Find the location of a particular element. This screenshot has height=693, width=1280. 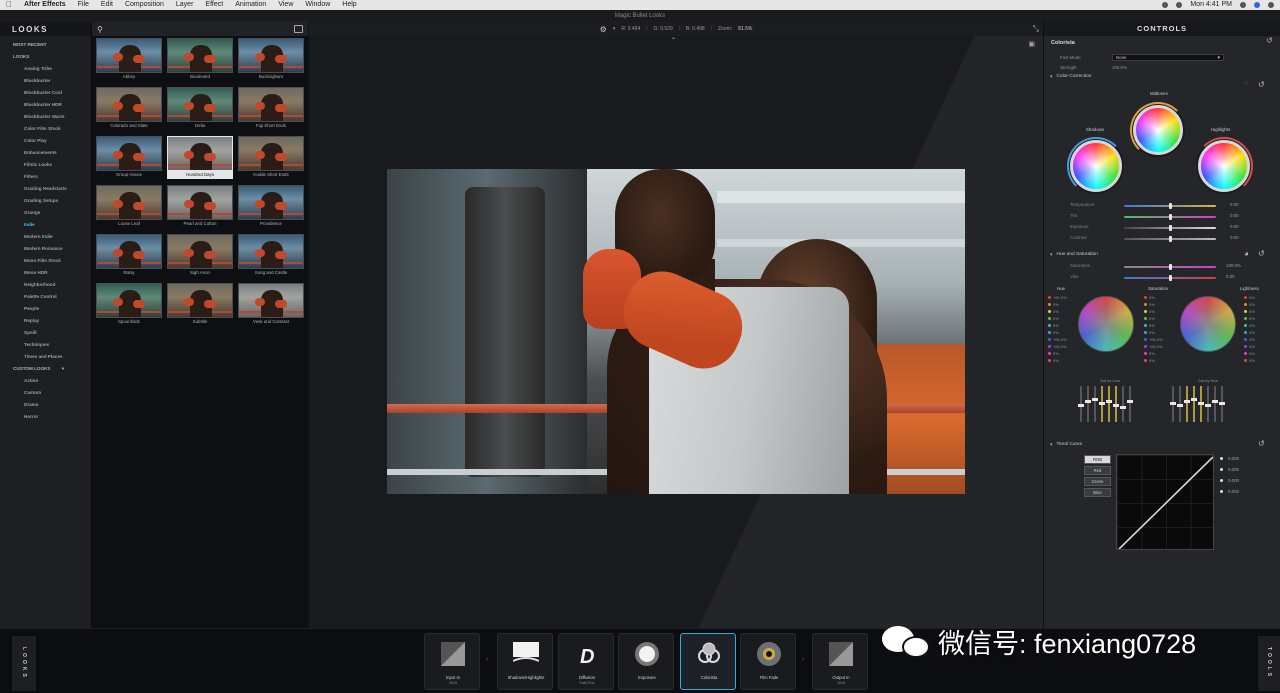

chevron-down-icon: ▾ is located at coordinates (62, 368).